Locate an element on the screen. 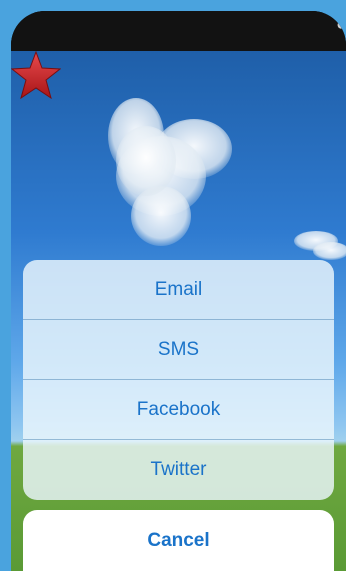 The width and height of the screenshot is (346, 571). star-icon is located at coordinates (36, 75).